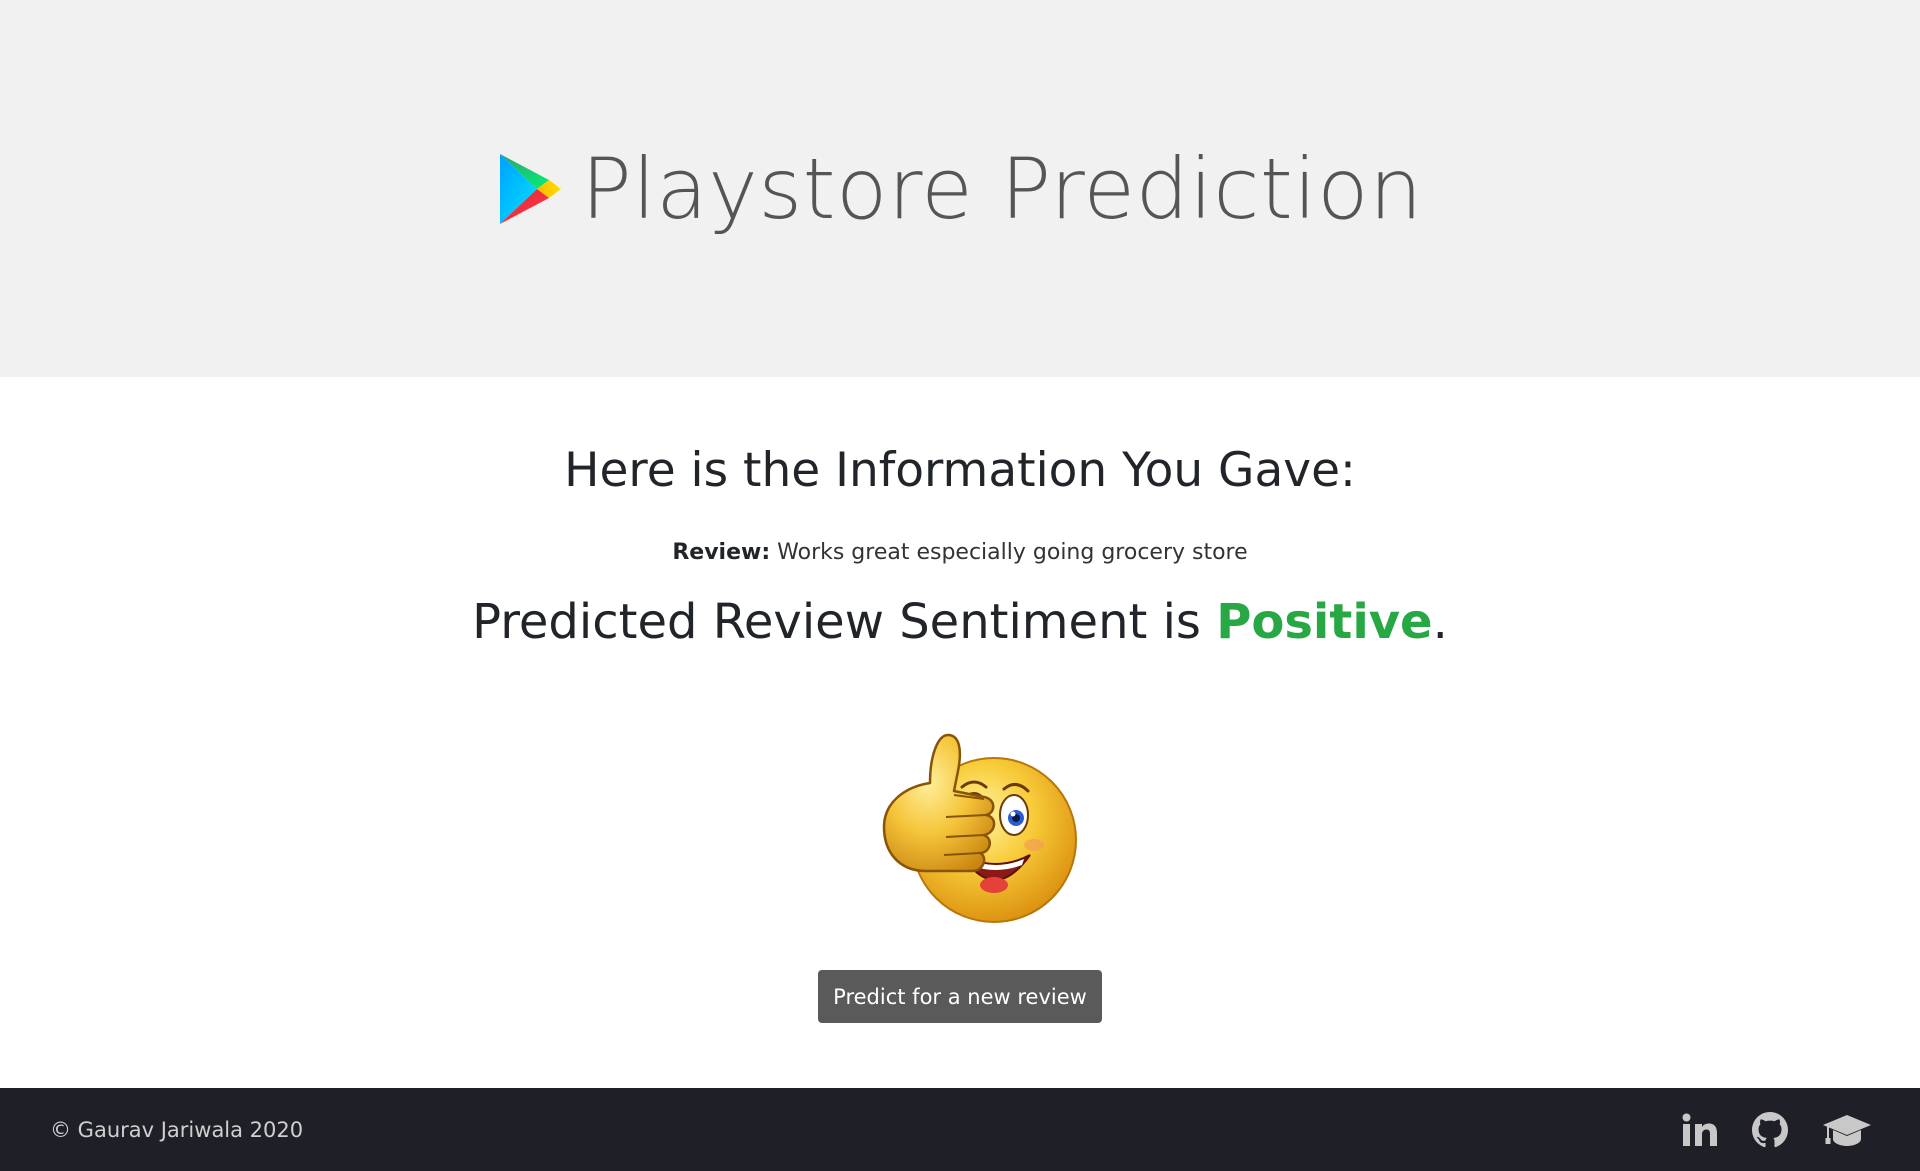 Image resolution: width=1920 pixels, height=1171 pixels. I want to click on header-brand: Playstore Prediction, so click(960, 189).